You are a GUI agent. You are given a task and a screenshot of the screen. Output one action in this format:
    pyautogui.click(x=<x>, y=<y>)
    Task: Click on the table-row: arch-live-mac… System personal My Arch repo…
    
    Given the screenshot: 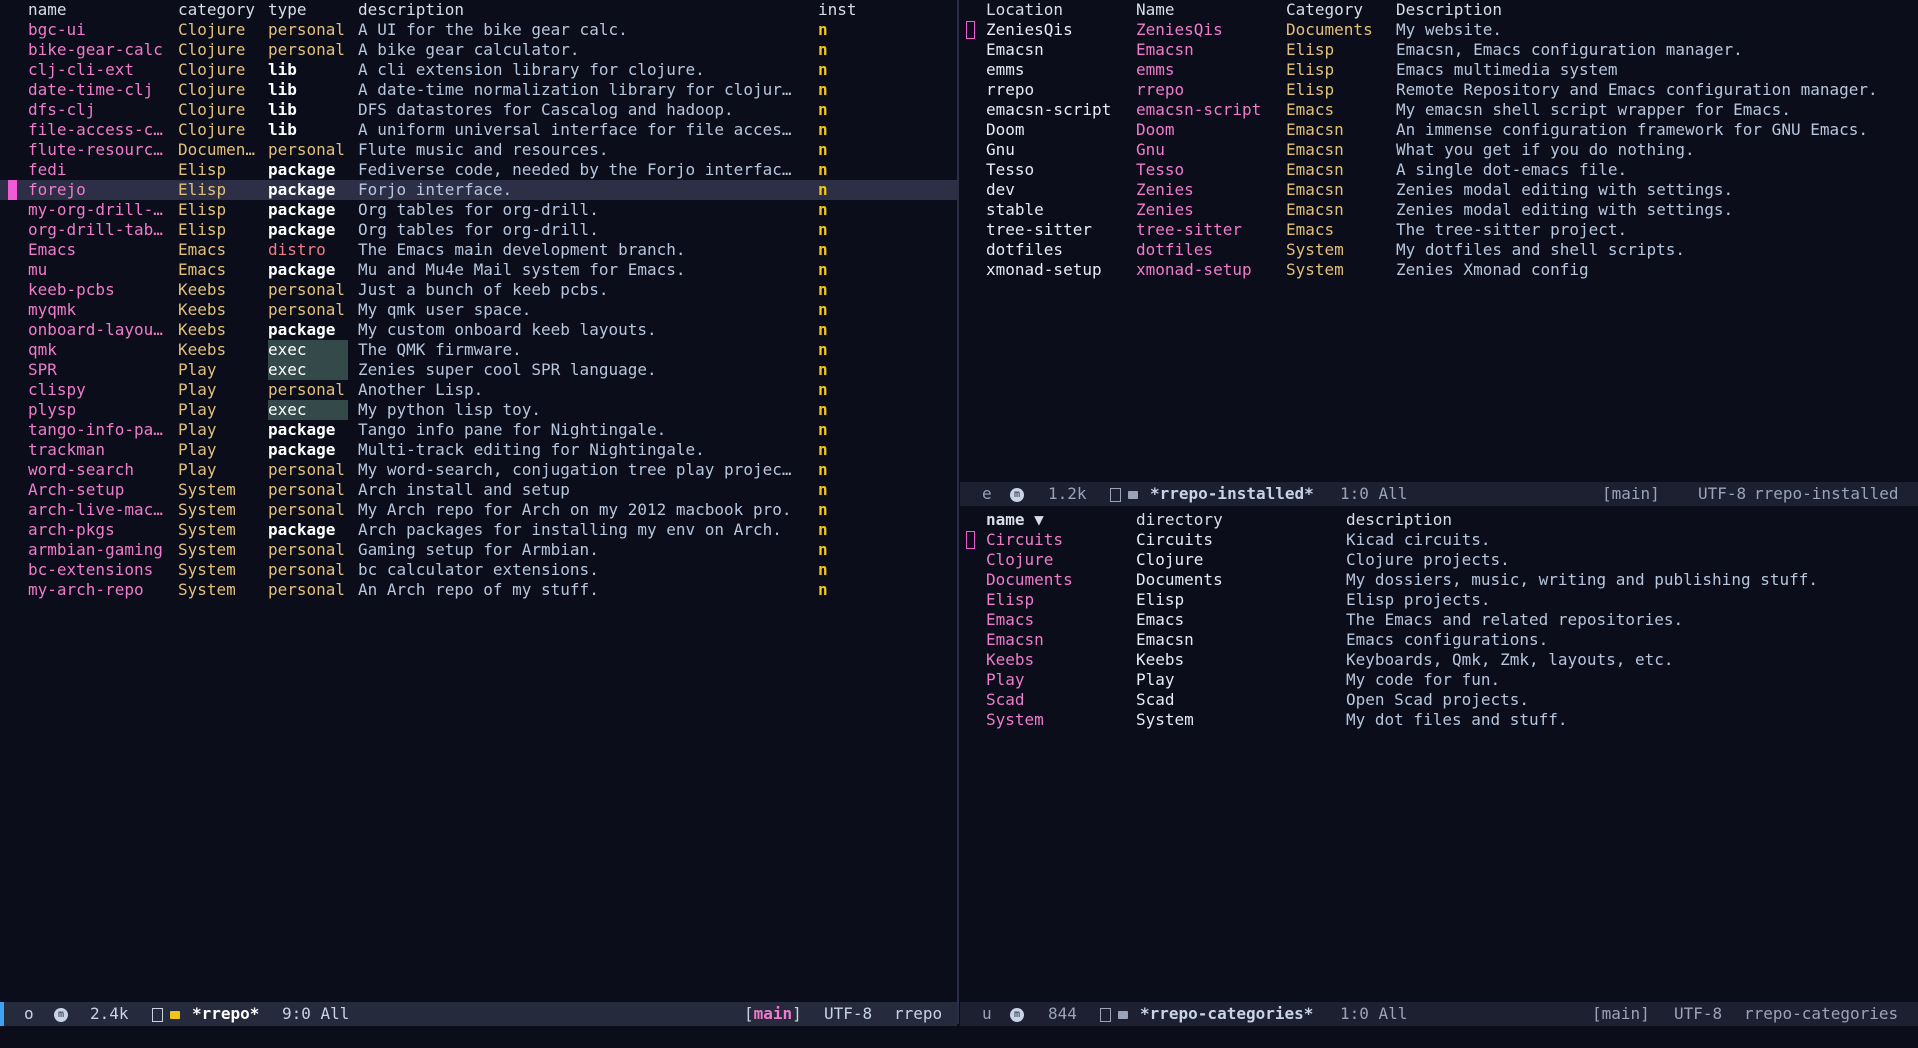 What is the action you would take?
    pyautogui.click(x=478, y=510)
    